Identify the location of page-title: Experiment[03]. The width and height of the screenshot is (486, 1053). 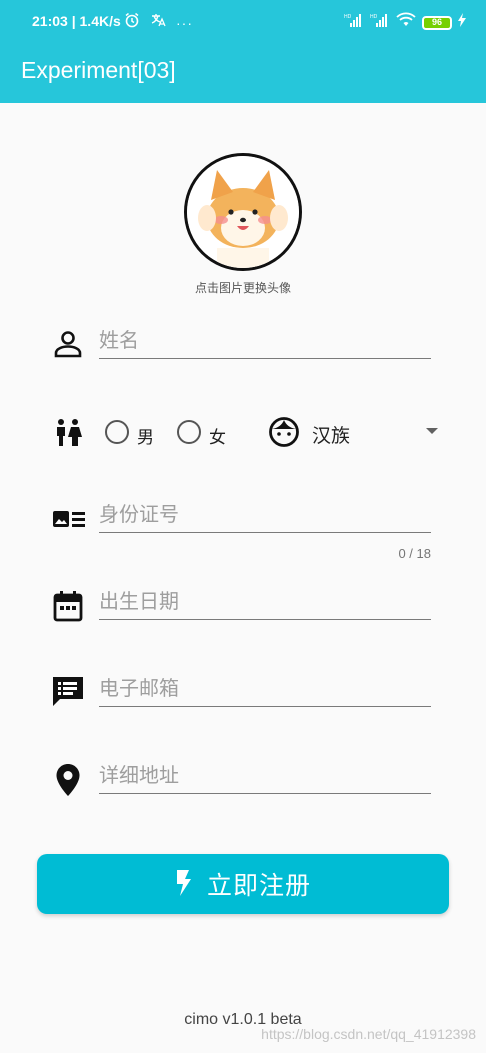
(98, 70).